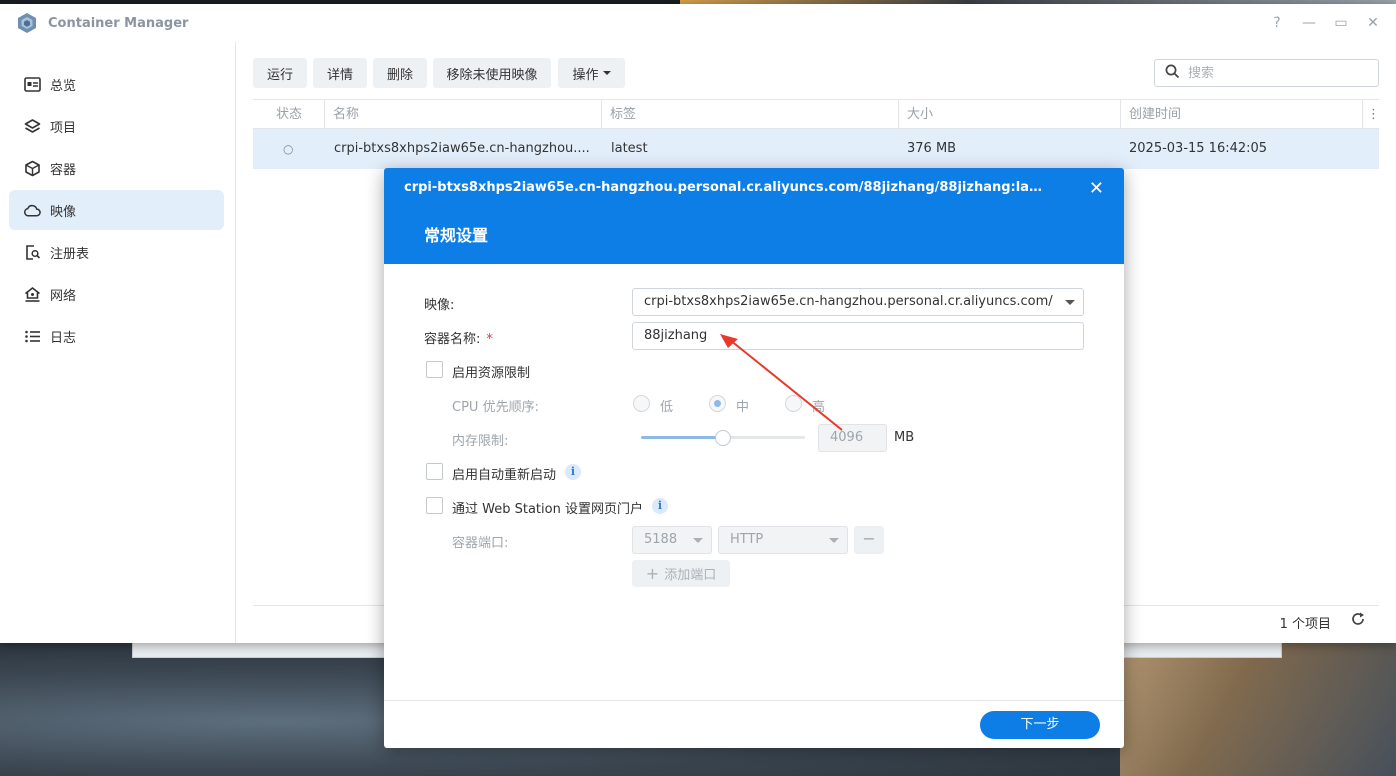 This screenshot has width=1396, height=776. What do you see at coordinates (32, 168) in the screenshot?
I see `cube-icon` at bounding box center [32, 168].